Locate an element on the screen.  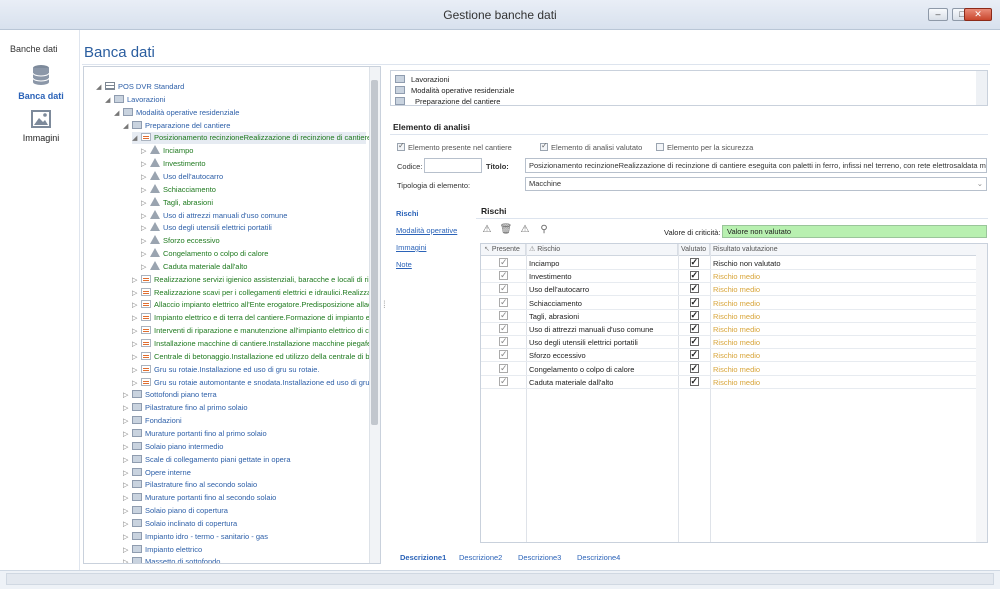
splitter-handle: ⁞ is located at coordinates (386, 310).